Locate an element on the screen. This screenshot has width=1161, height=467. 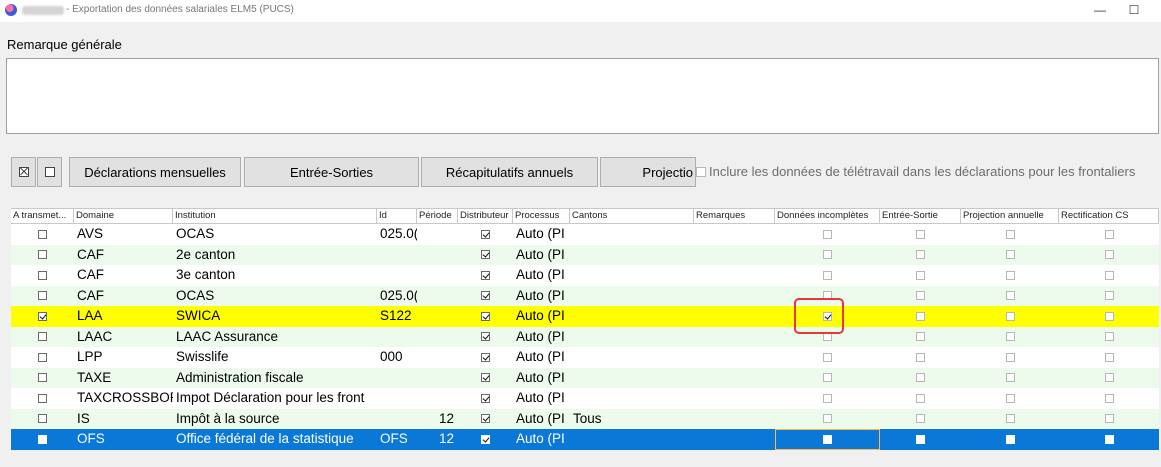
table-row: LPP Swisslife 000 Auto (PI is located at coordinates (585, 357).